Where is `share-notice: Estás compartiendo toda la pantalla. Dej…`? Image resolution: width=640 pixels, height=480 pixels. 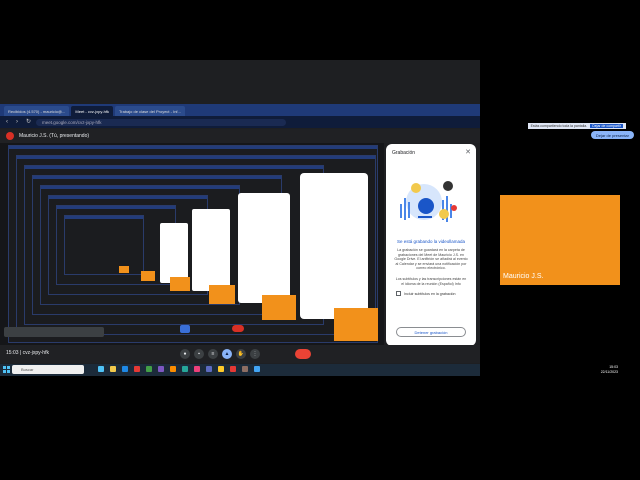 share-notice: Estás compartiendo toda la pantalla. Dej… is located at coordinates (576, 126).